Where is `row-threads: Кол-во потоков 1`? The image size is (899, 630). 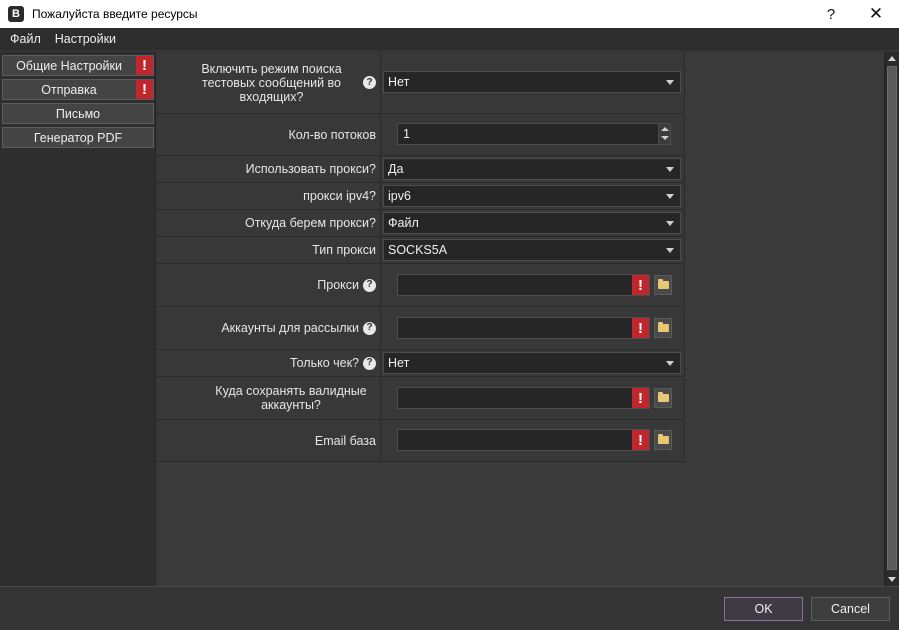
row-threads: Кол-во потоков 1 is located at coordinates (420, 135).